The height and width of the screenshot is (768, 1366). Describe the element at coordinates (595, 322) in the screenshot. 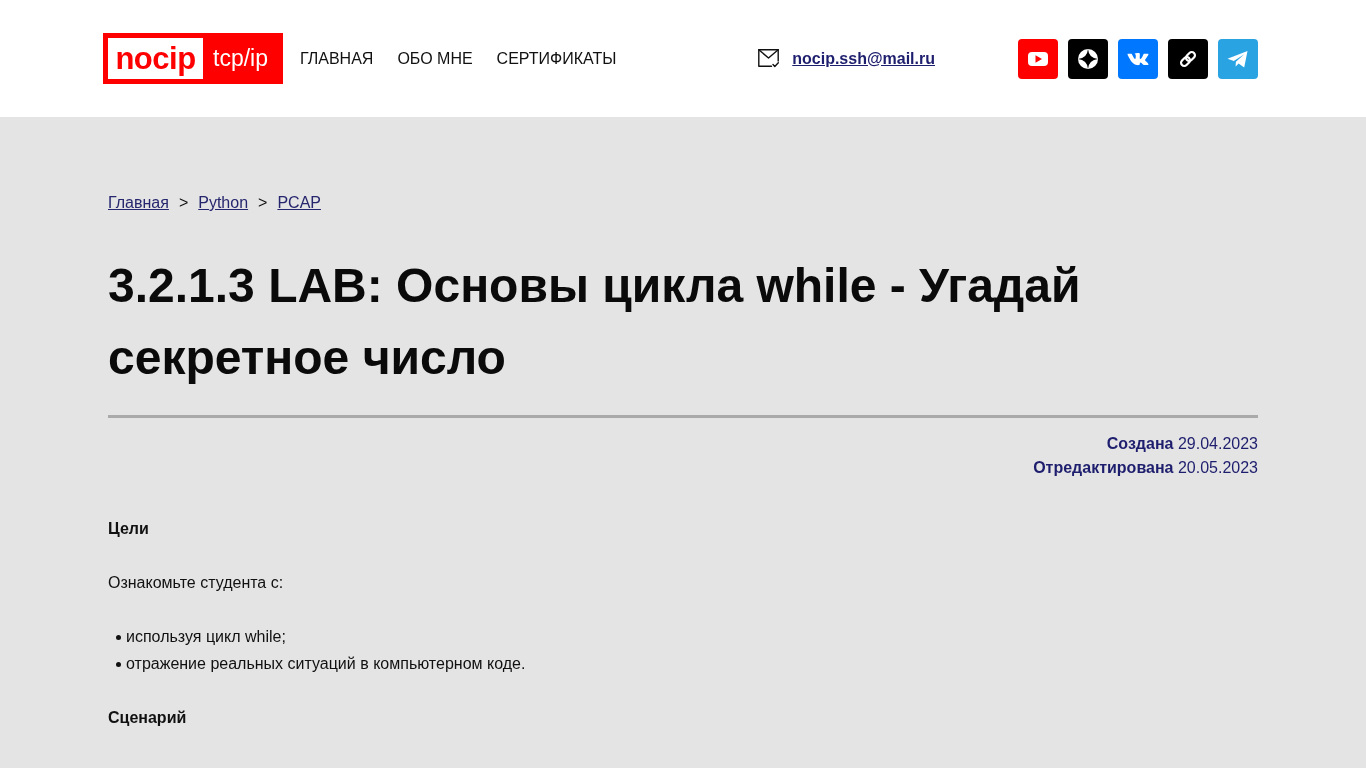

I see `page-title: 3.2.1.3 LAB: Основы цикла while - Угадай секретное число` at that location.